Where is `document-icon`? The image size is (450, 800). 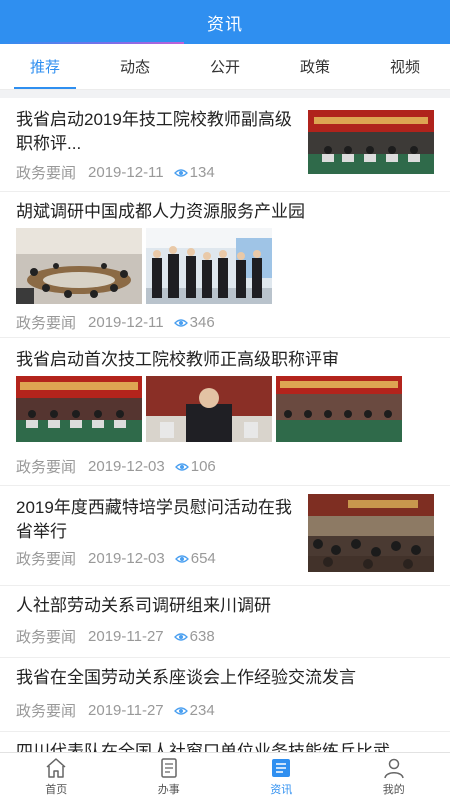 document-icon is located at coordinates (169, 767).